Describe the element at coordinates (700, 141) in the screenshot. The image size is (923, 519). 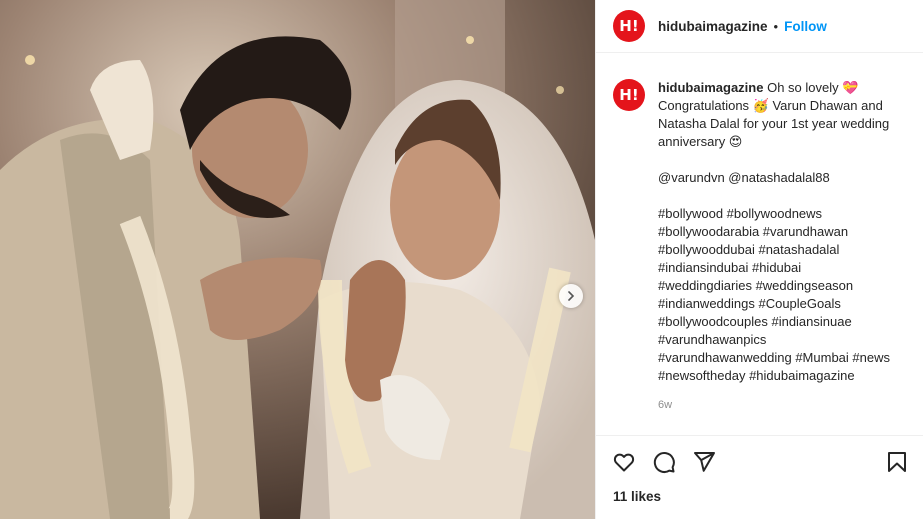
I see `caption-line: anniversary 😍` at that location.